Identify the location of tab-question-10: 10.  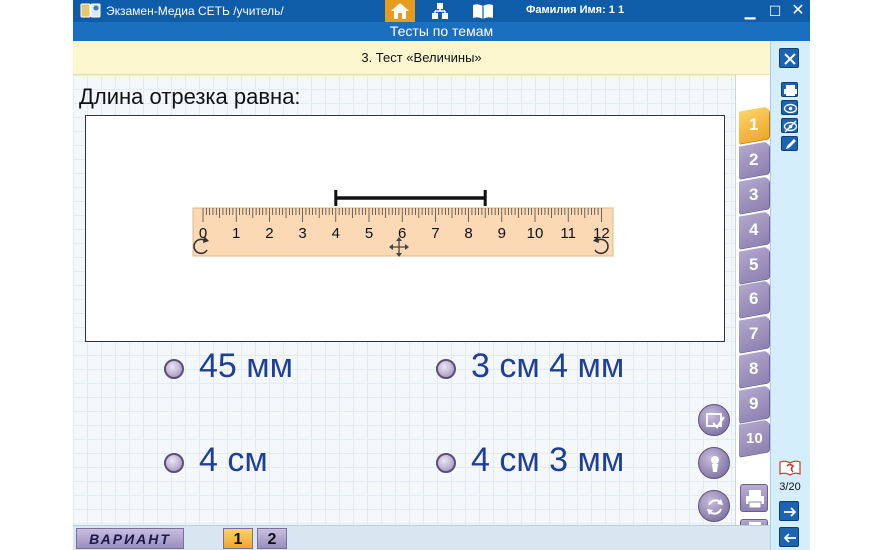
(754, 438).